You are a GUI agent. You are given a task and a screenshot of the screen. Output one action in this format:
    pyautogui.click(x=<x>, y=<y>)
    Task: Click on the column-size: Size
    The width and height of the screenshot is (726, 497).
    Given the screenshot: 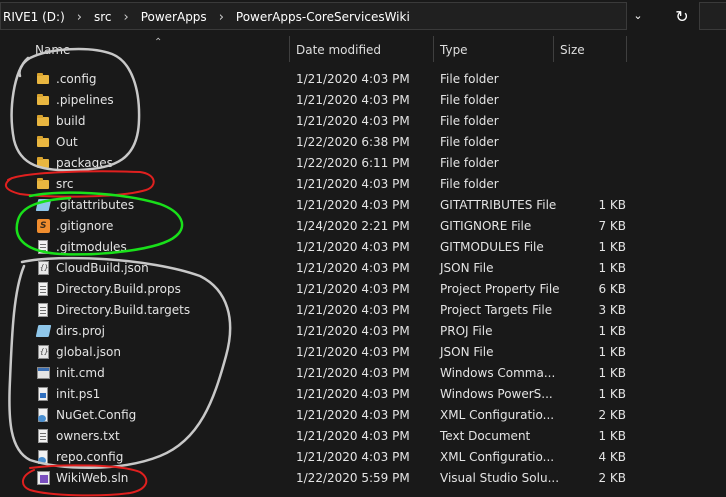 What is the action you would take?
    pyautogui.click(x=590, y=49)
    